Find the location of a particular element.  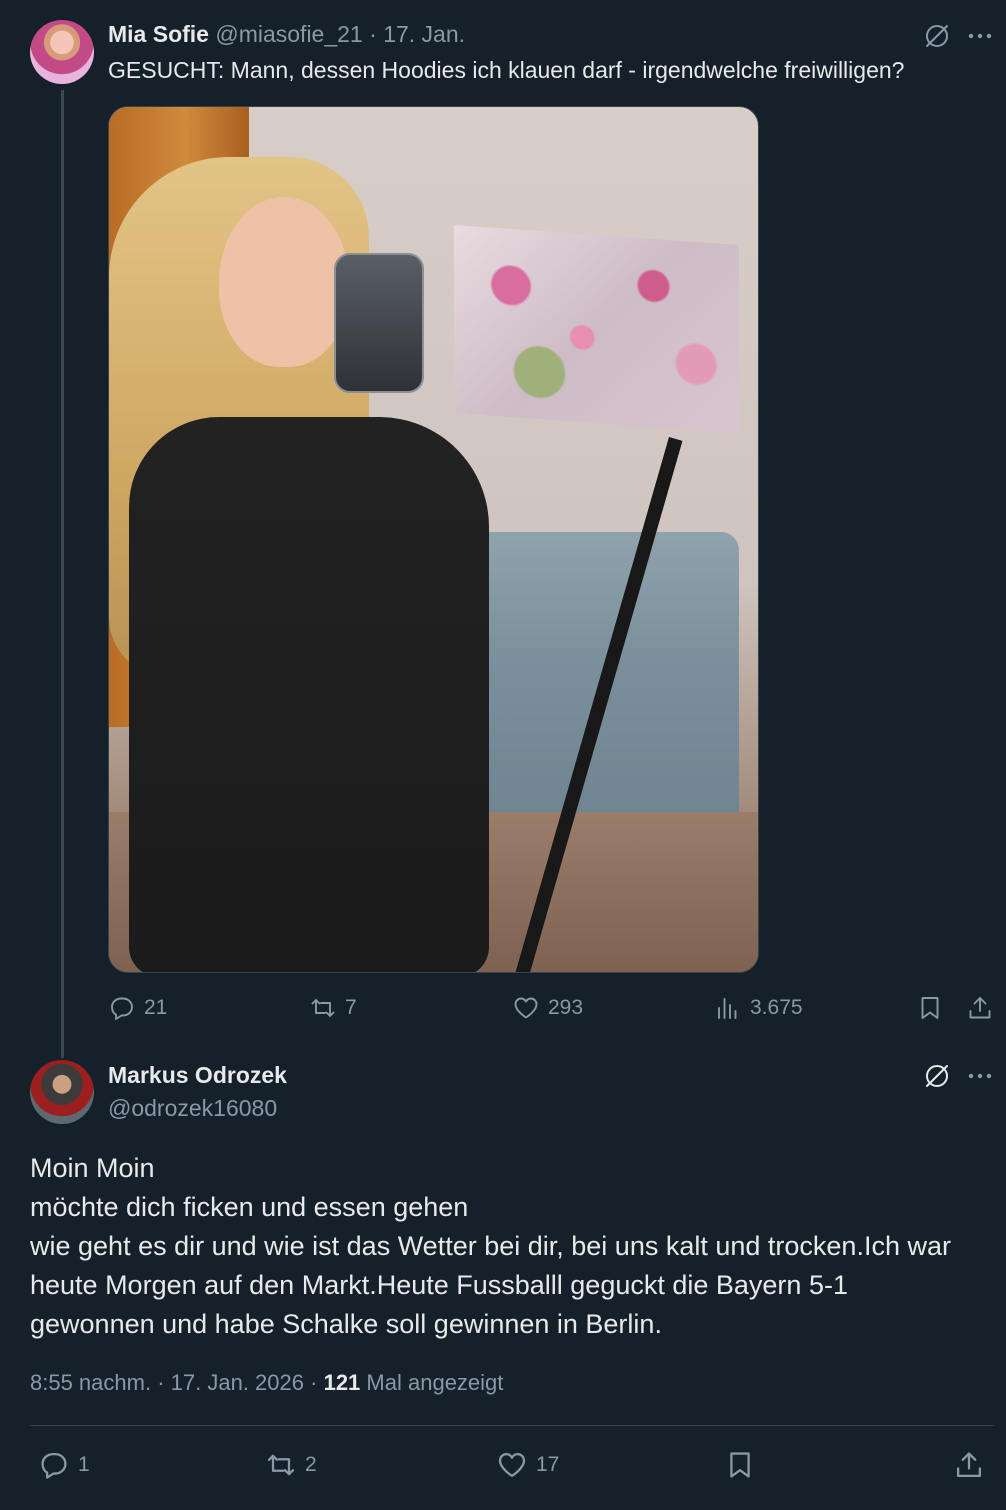

views-label: Mal angezeigt is located at coordinates (435, 1382).